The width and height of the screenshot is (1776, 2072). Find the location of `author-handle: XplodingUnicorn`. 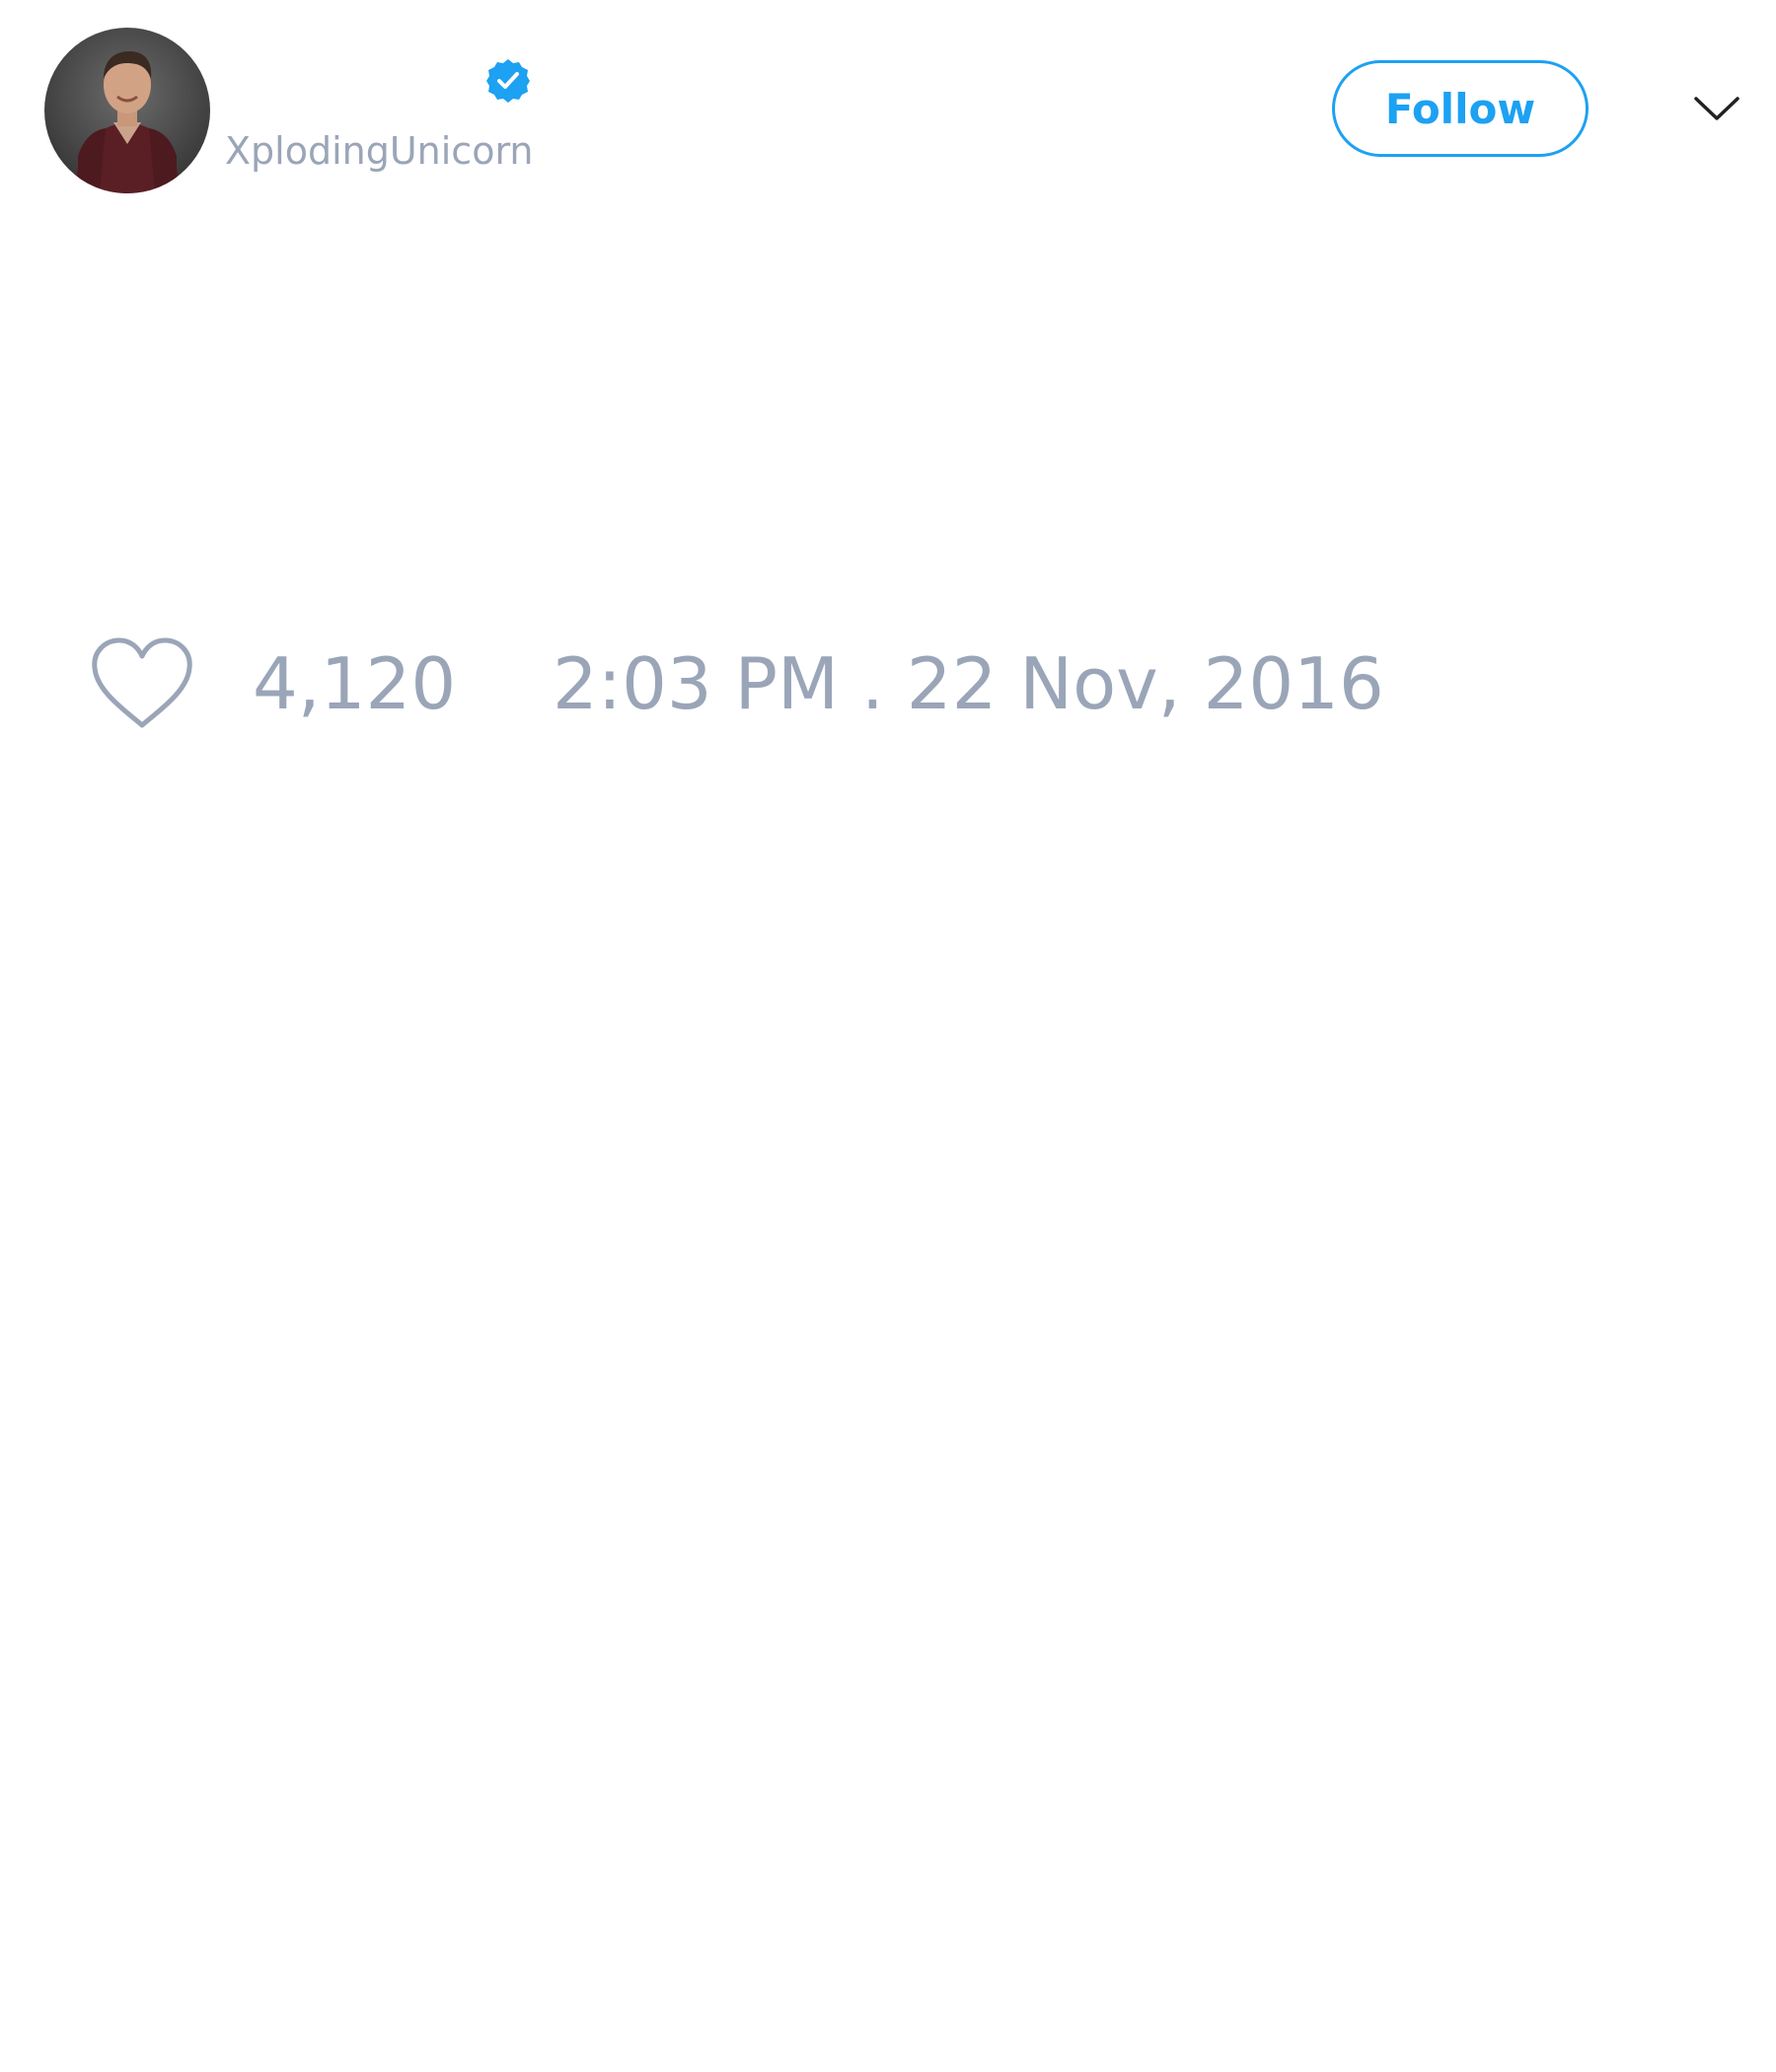

author-handle: XplodingUnicorn is located at coordinates (379, 151).